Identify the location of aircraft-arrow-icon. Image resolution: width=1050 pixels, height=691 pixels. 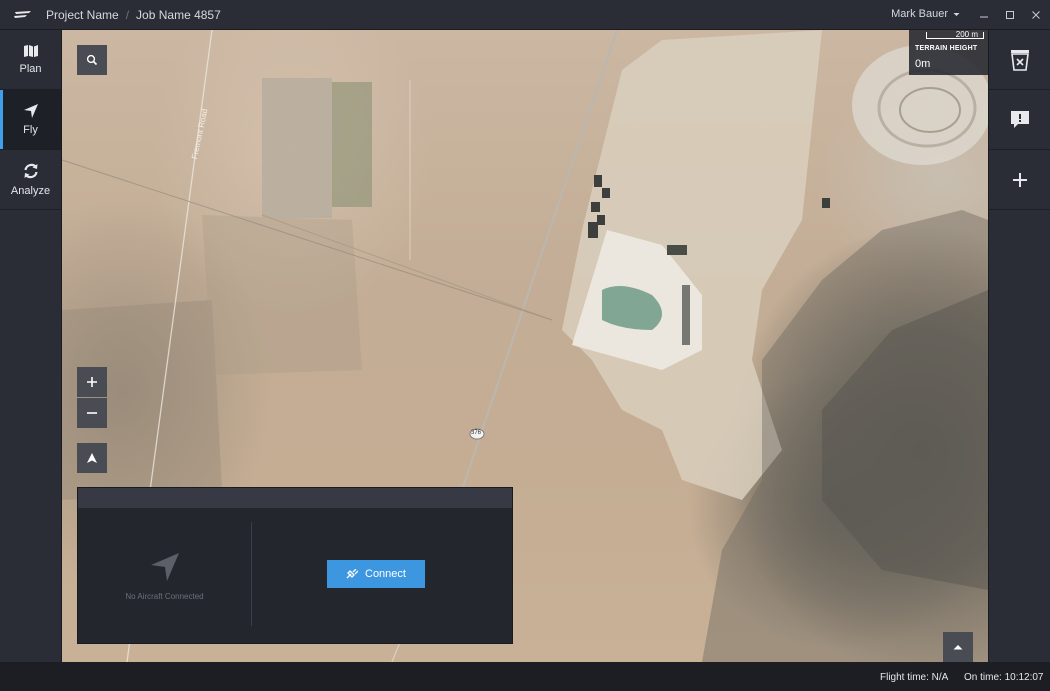
(164, 566).